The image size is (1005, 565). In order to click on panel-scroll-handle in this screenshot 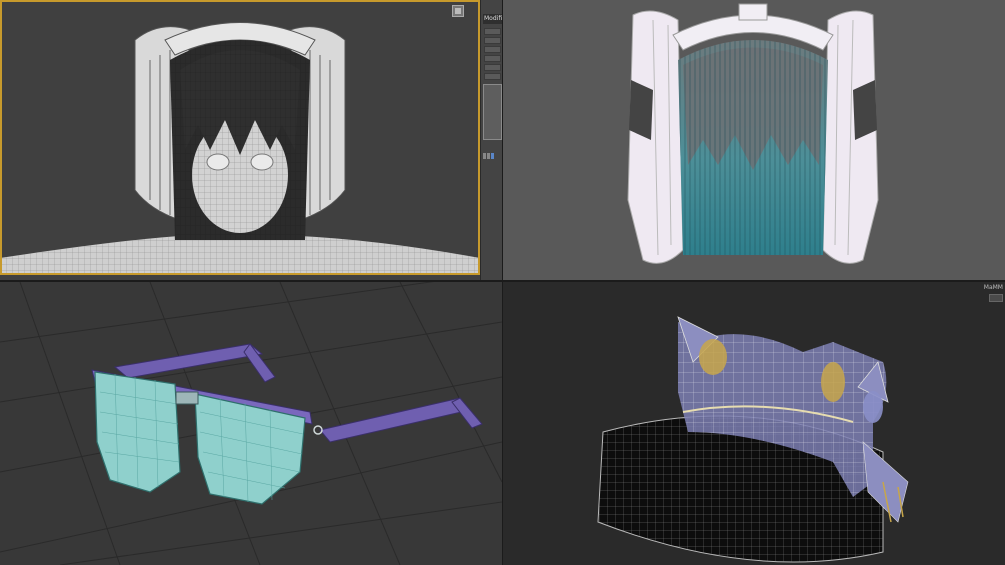, I will do `click(996, 298)`.